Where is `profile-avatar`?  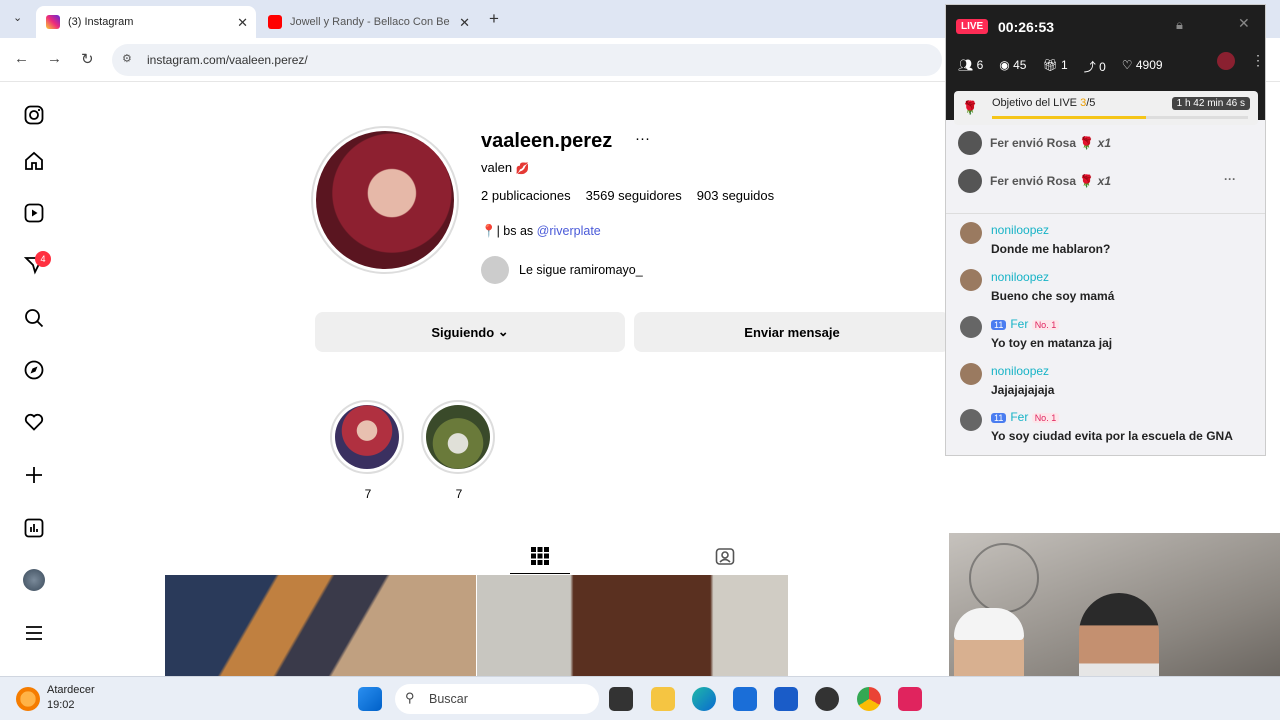
profile-avatar is located at coordinates (34, 580).